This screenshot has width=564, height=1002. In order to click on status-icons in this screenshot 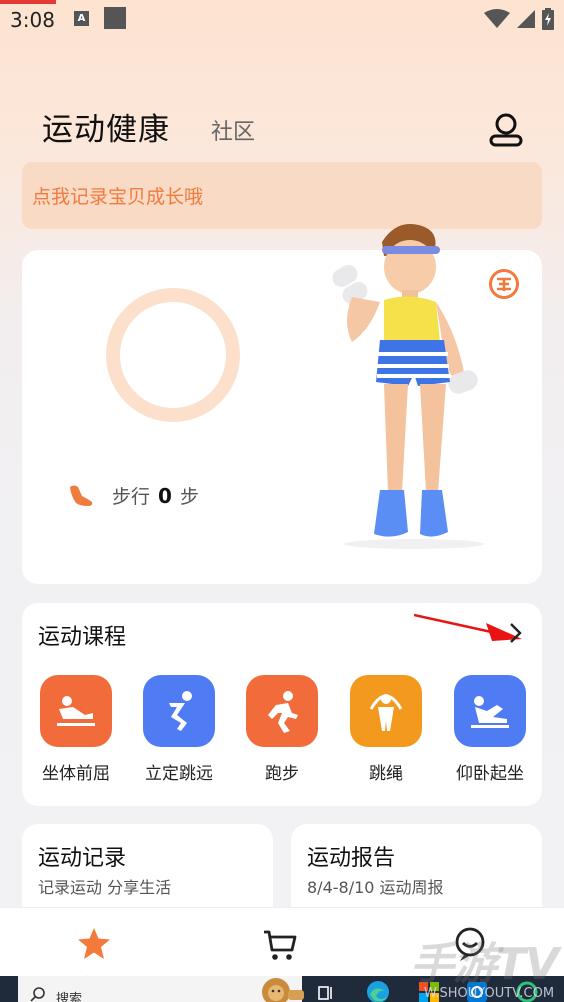, I will do `click(519, 19)`.